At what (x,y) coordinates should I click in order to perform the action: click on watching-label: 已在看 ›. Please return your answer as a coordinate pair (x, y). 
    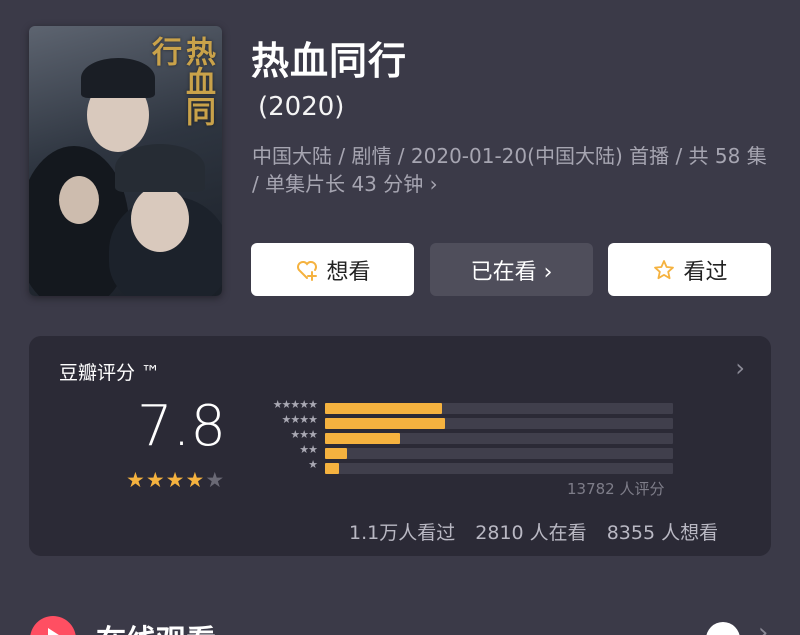
    Looking at the image, I should click on (511, 272).